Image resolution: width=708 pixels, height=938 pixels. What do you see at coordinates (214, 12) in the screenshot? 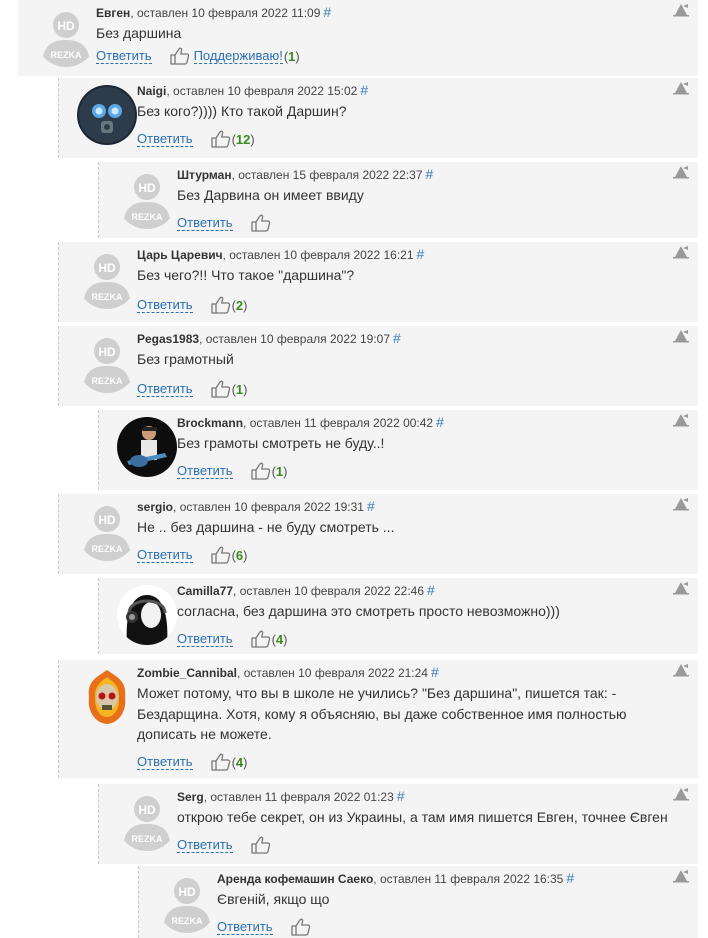
I see `comment-header: Евген, оставлен 10 февраля 2022 11:09 #` at bounding box center [214, 12].